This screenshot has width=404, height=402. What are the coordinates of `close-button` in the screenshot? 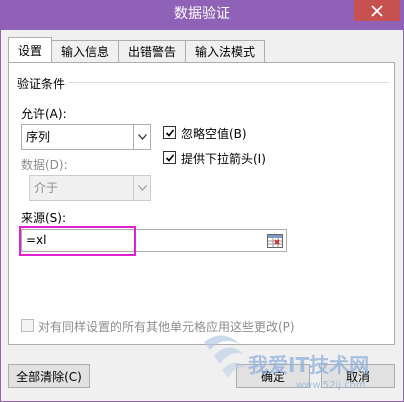 It's located at (377, 10).